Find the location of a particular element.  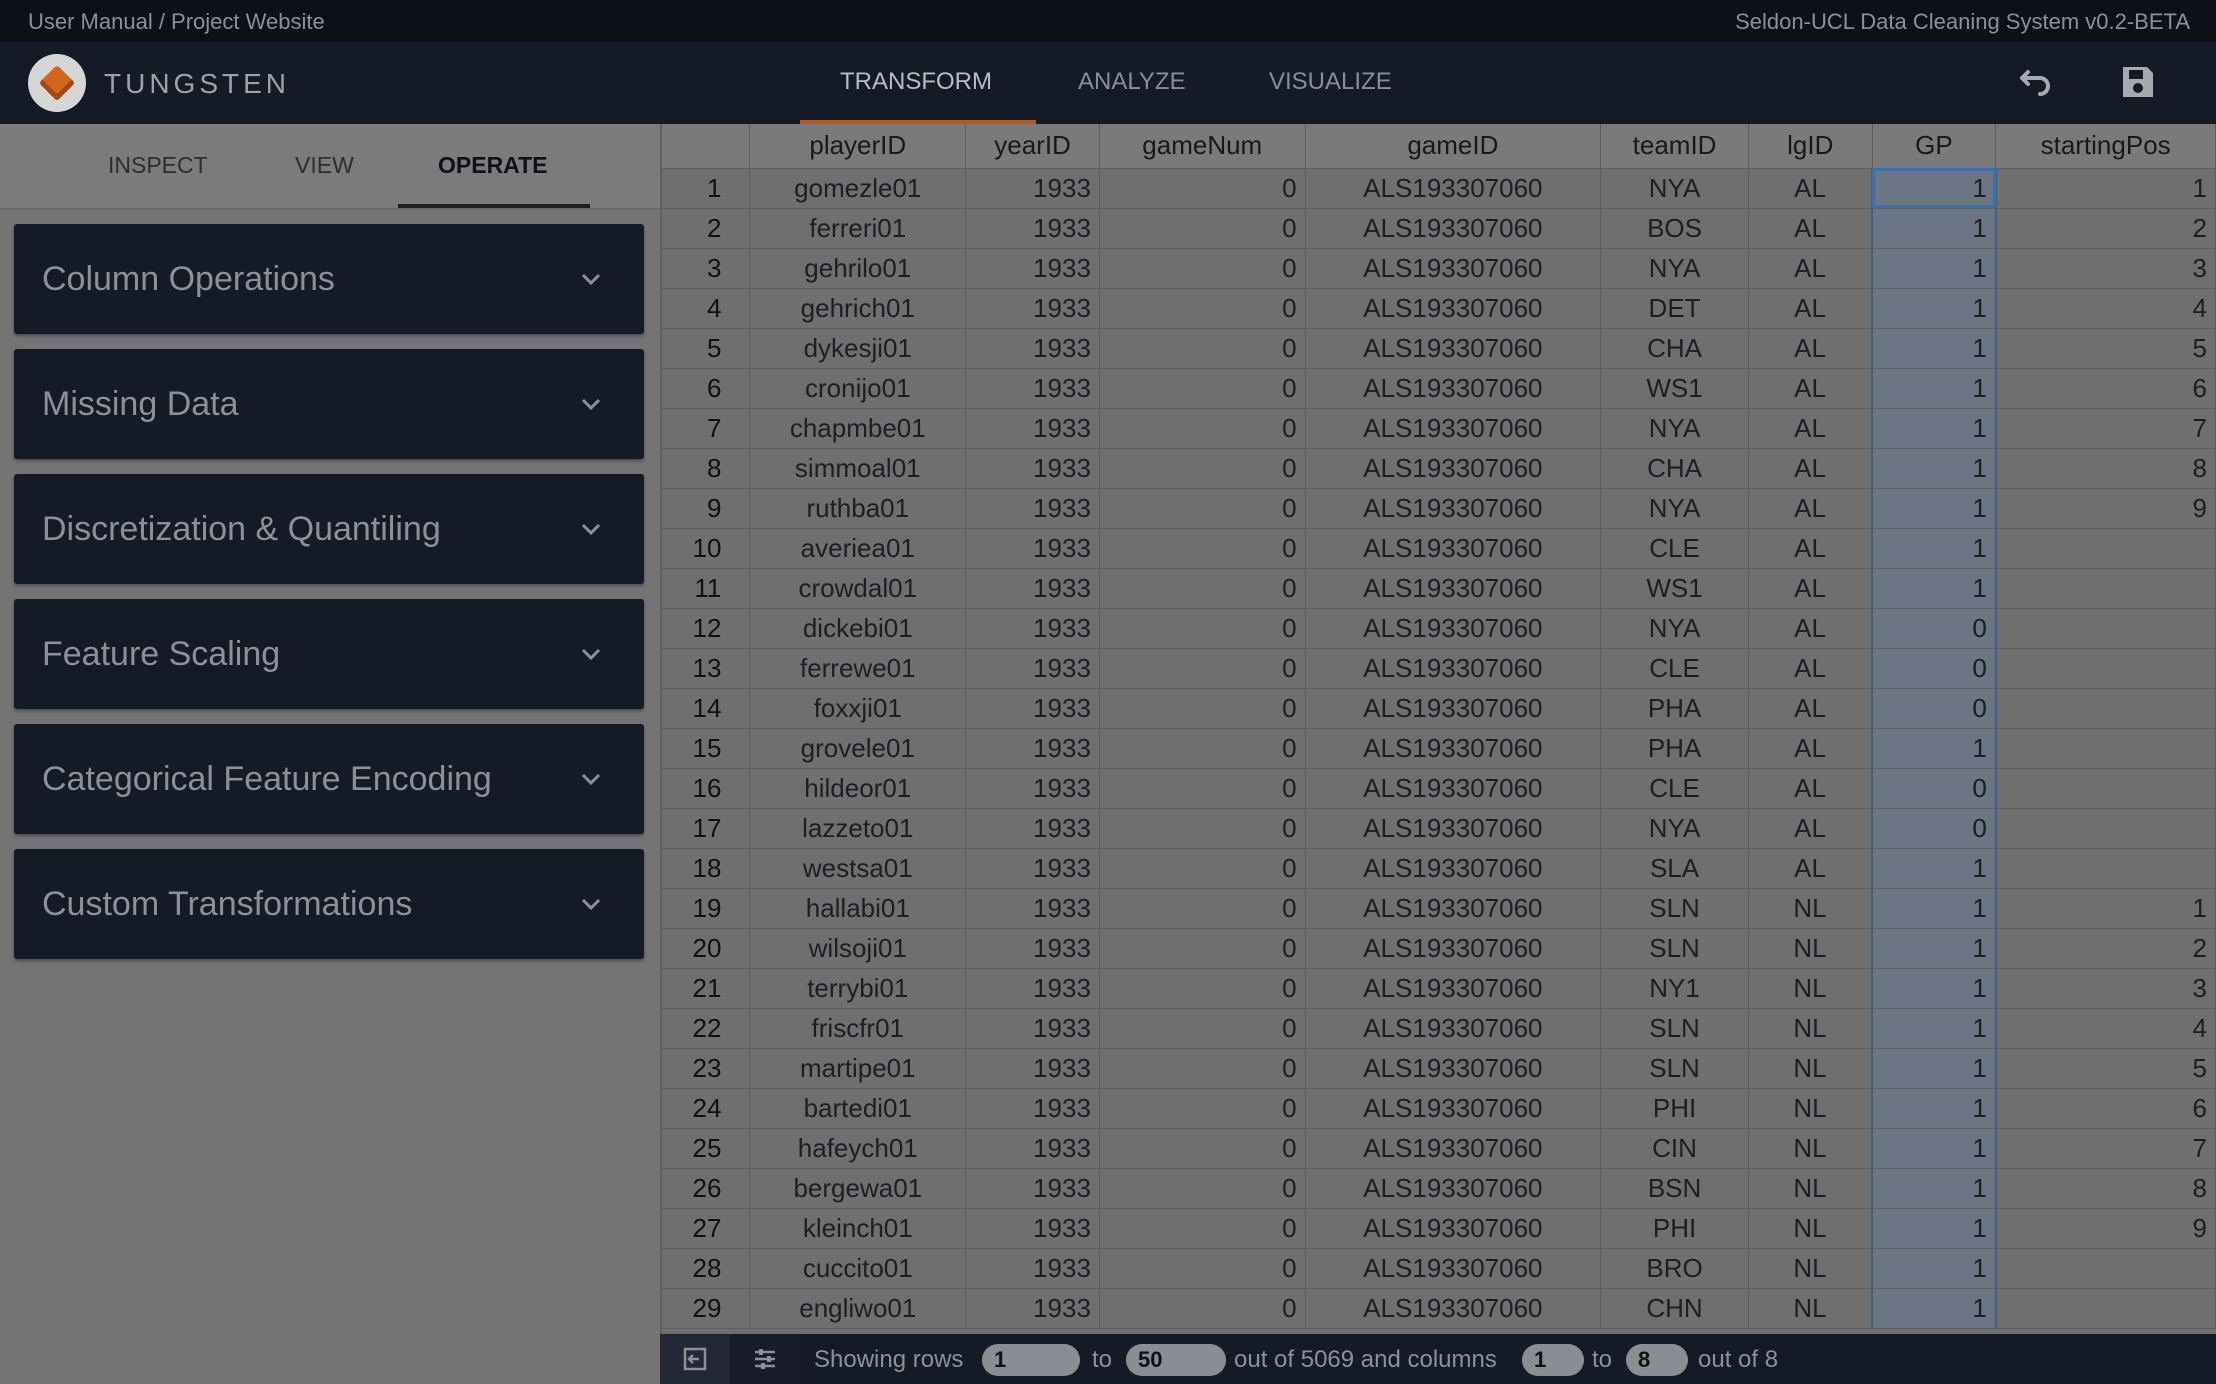

save-icon is located at coordinates (2138, 82).